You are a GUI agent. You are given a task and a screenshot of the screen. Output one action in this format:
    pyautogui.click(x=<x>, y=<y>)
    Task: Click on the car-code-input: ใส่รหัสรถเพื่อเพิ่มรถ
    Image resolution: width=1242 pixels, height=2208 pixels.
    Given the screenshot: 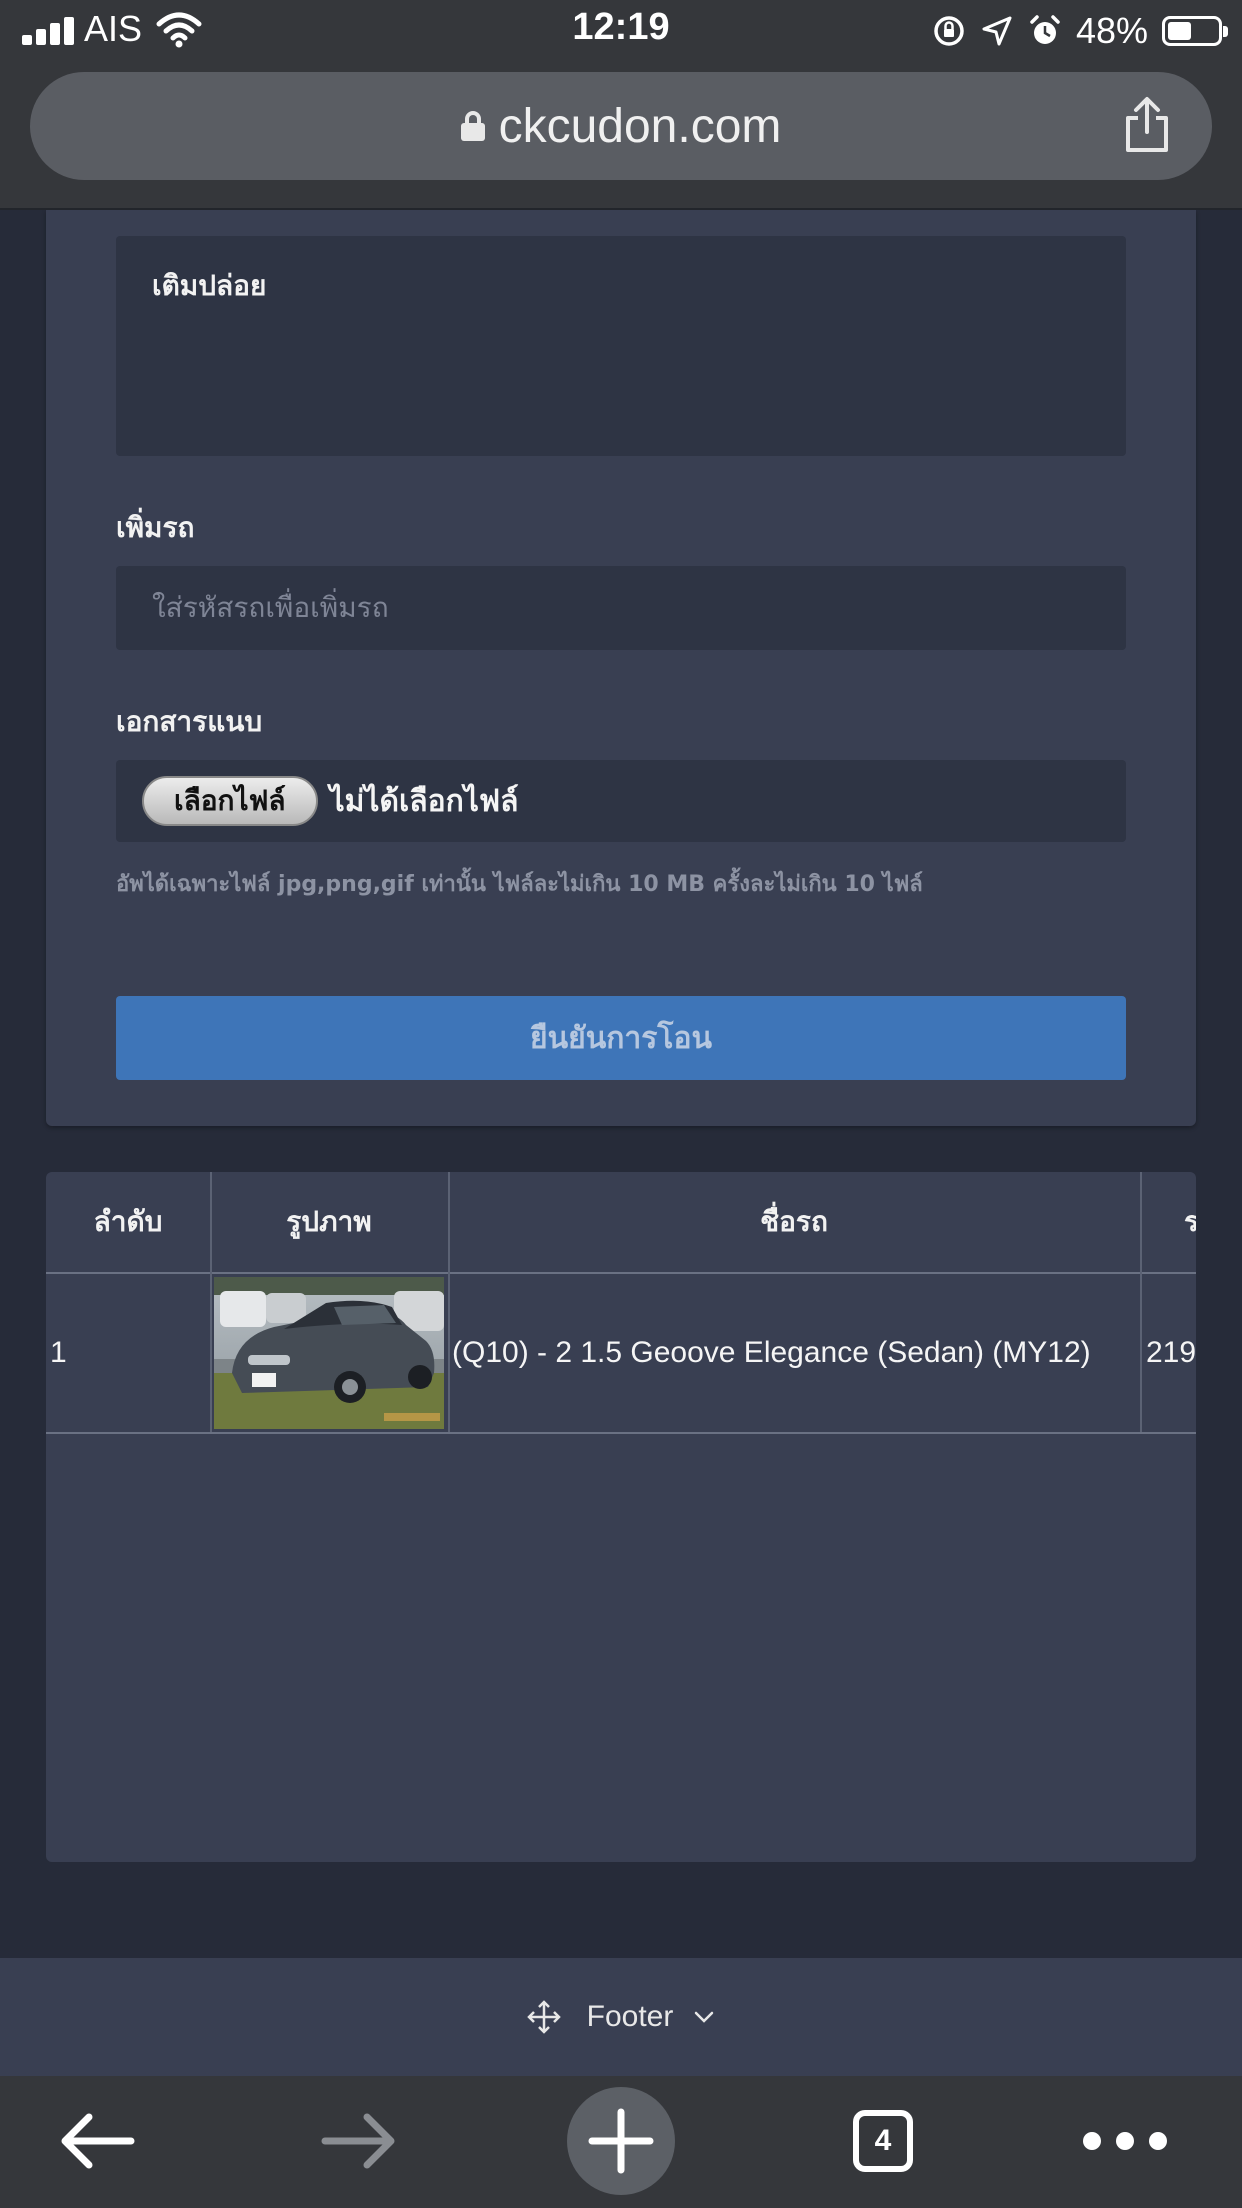 What is the action you would take?
    pyautogui.click(x=621, y=608)
    